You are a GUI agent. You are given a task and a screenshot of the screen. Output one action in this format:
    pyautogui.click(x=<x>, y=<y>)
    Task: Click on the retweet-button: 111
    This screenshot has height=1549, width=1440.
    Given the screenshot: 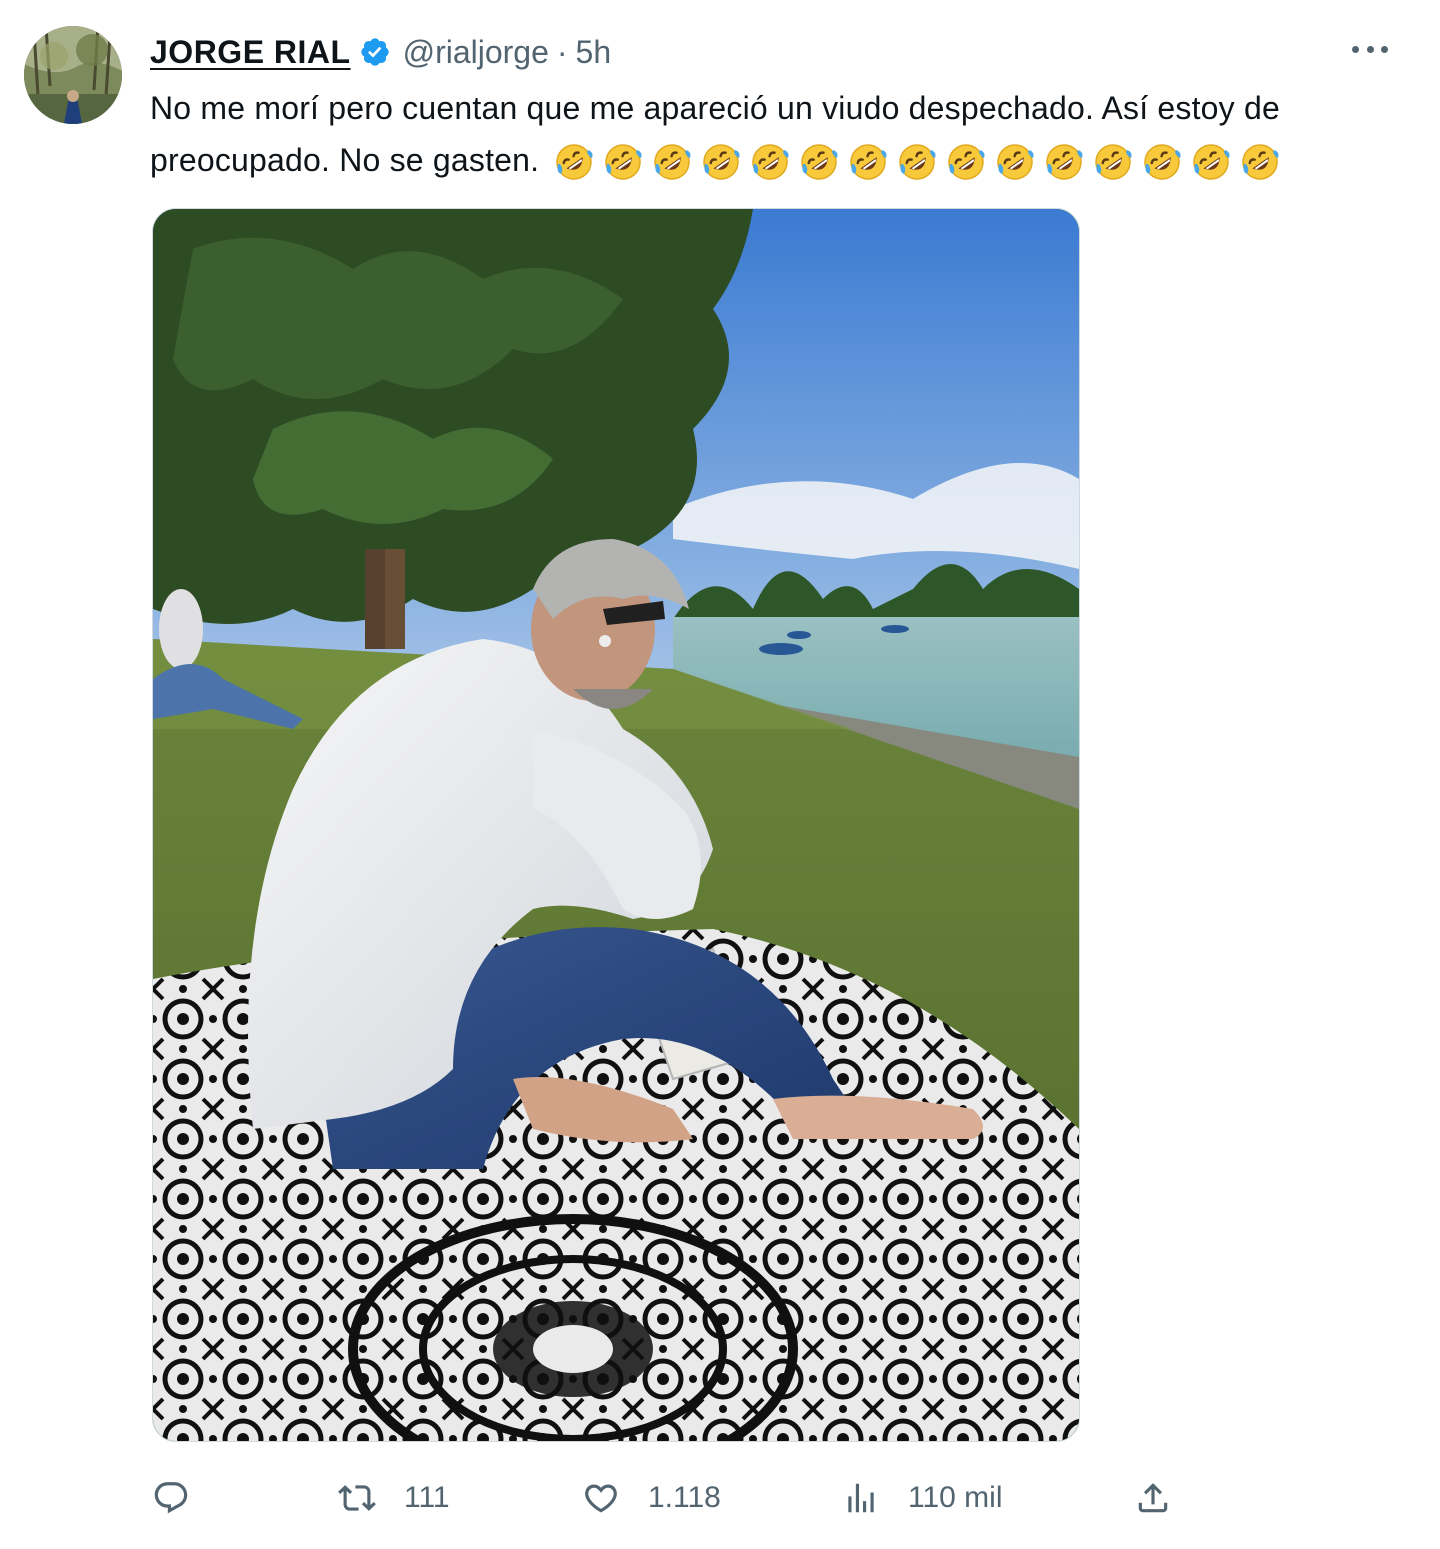 What is the action you would take?
    pyautogui.click(x=394, y=1498)
    